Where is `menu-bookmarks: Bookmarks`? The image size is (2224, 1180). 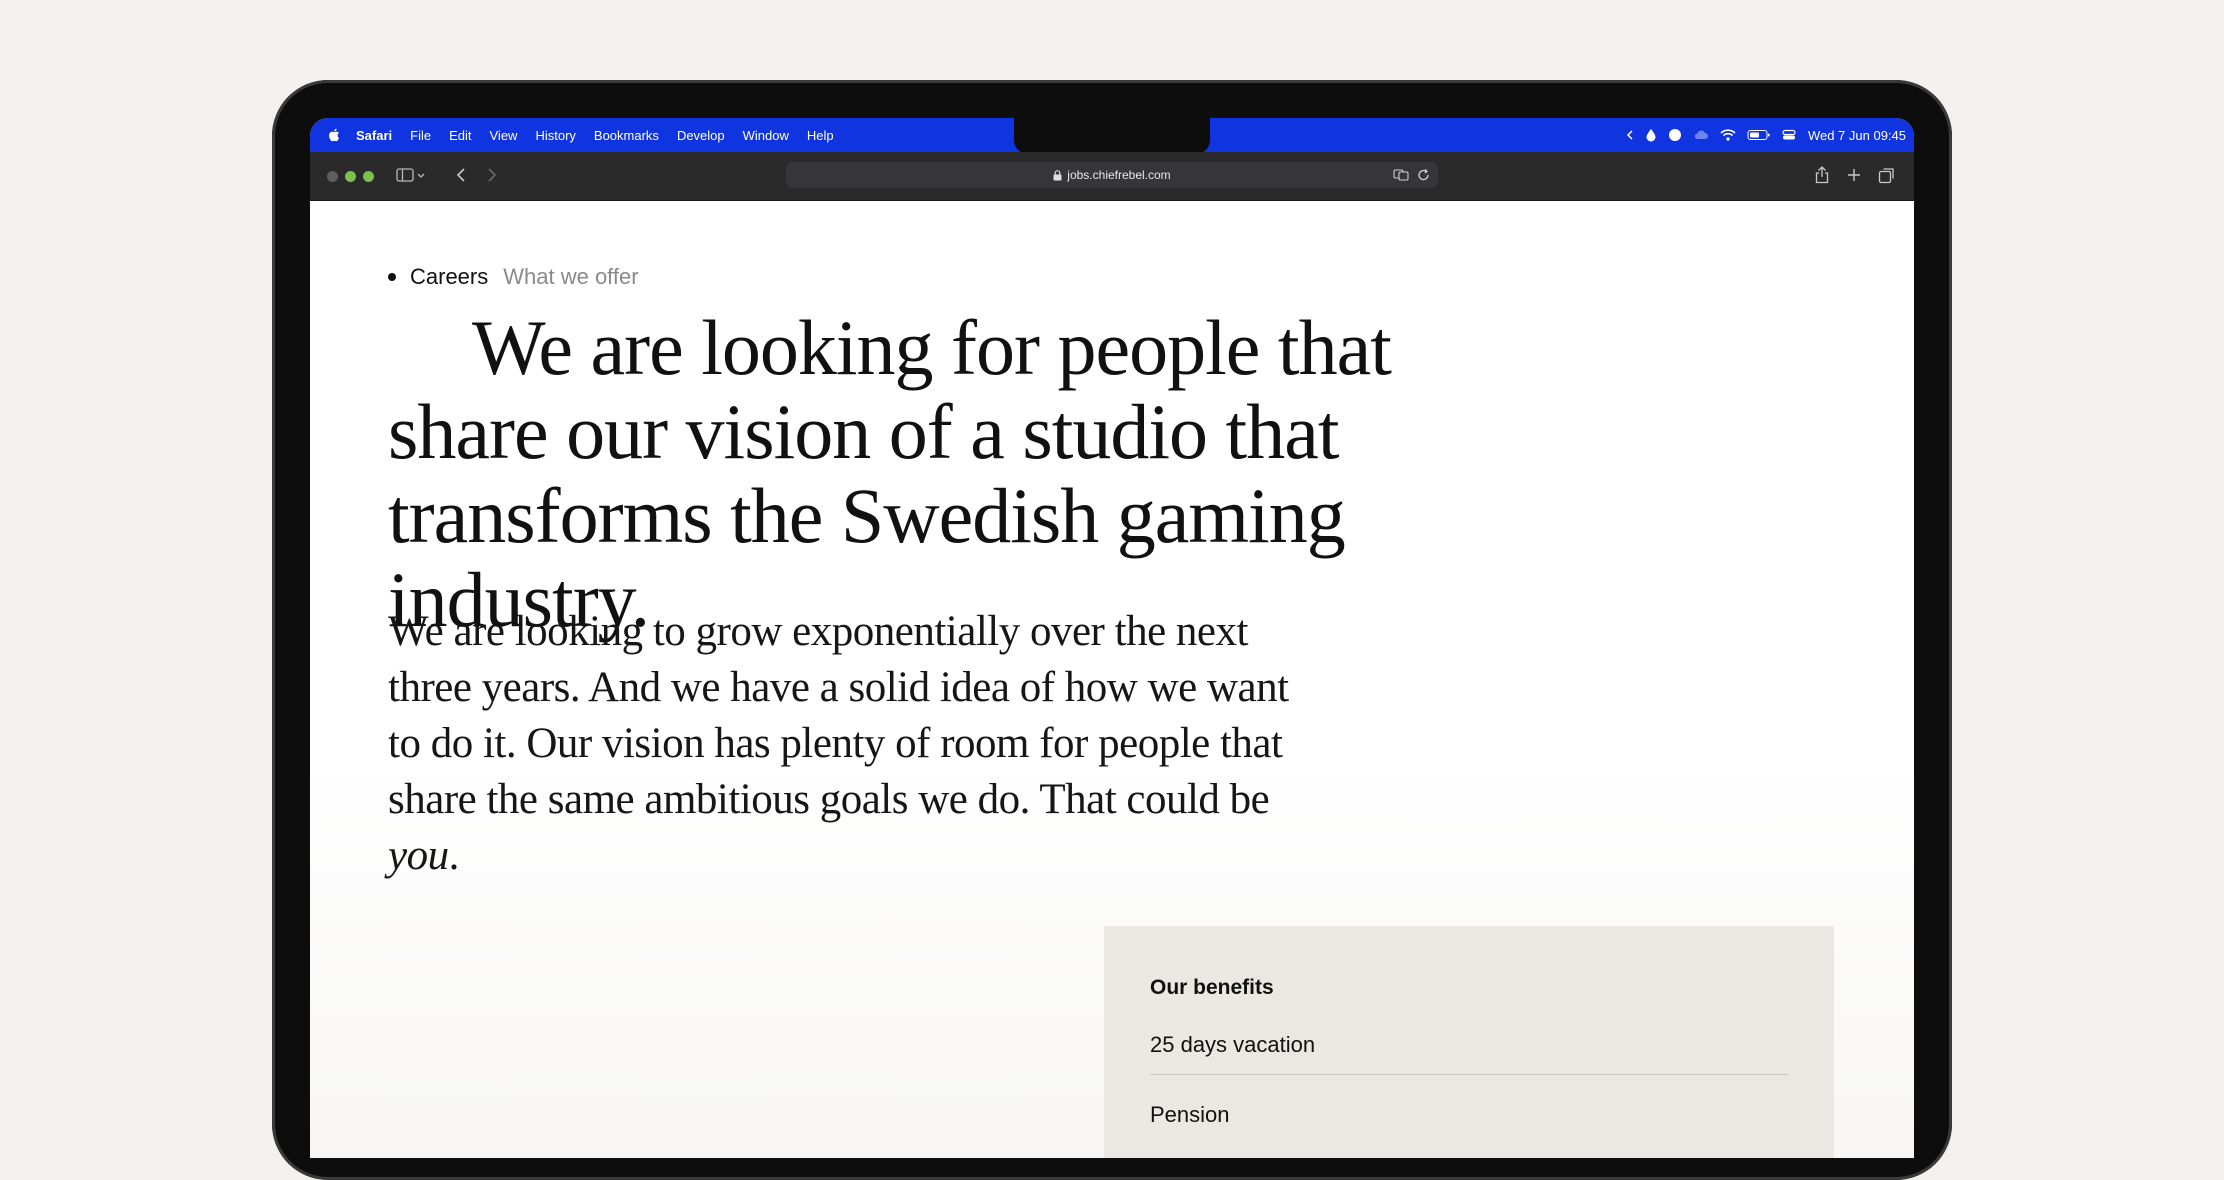 menu-bookmarks: Bookmarks is located at coordinates (626, 135).